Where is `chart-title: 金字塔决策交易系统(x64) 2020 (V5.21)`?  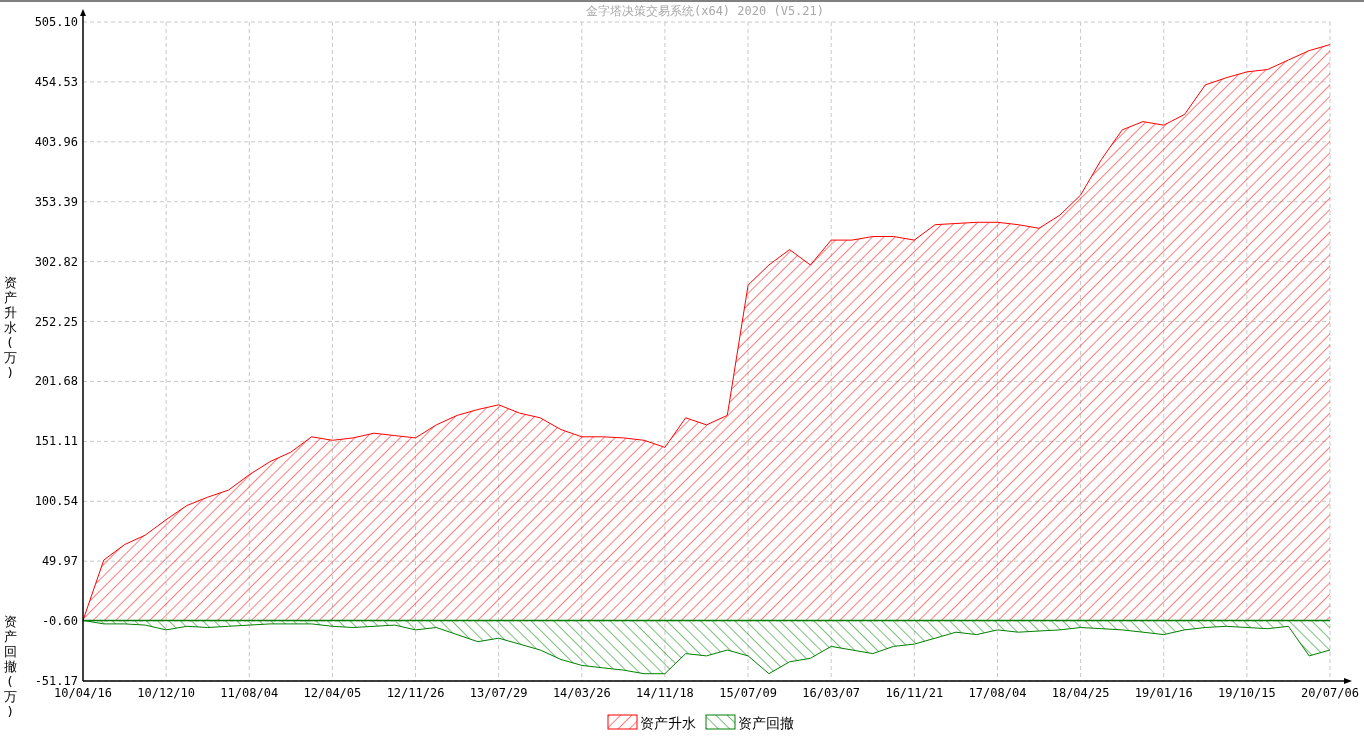 chart-title: 金字塔决策交易系统(x64) 2020 (V5.21) is located at coordinates (705, 11).